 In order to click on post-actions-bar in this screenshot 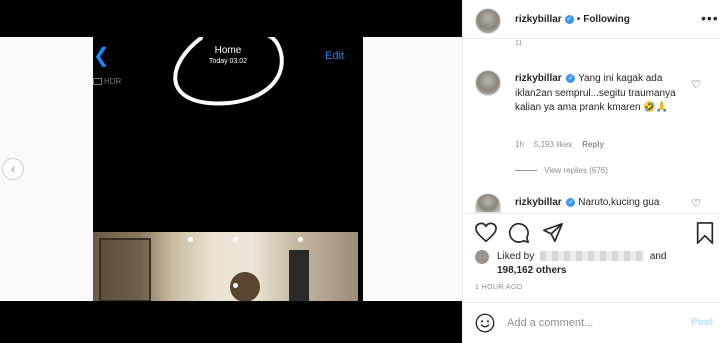, I will do `click(595, 233)`.